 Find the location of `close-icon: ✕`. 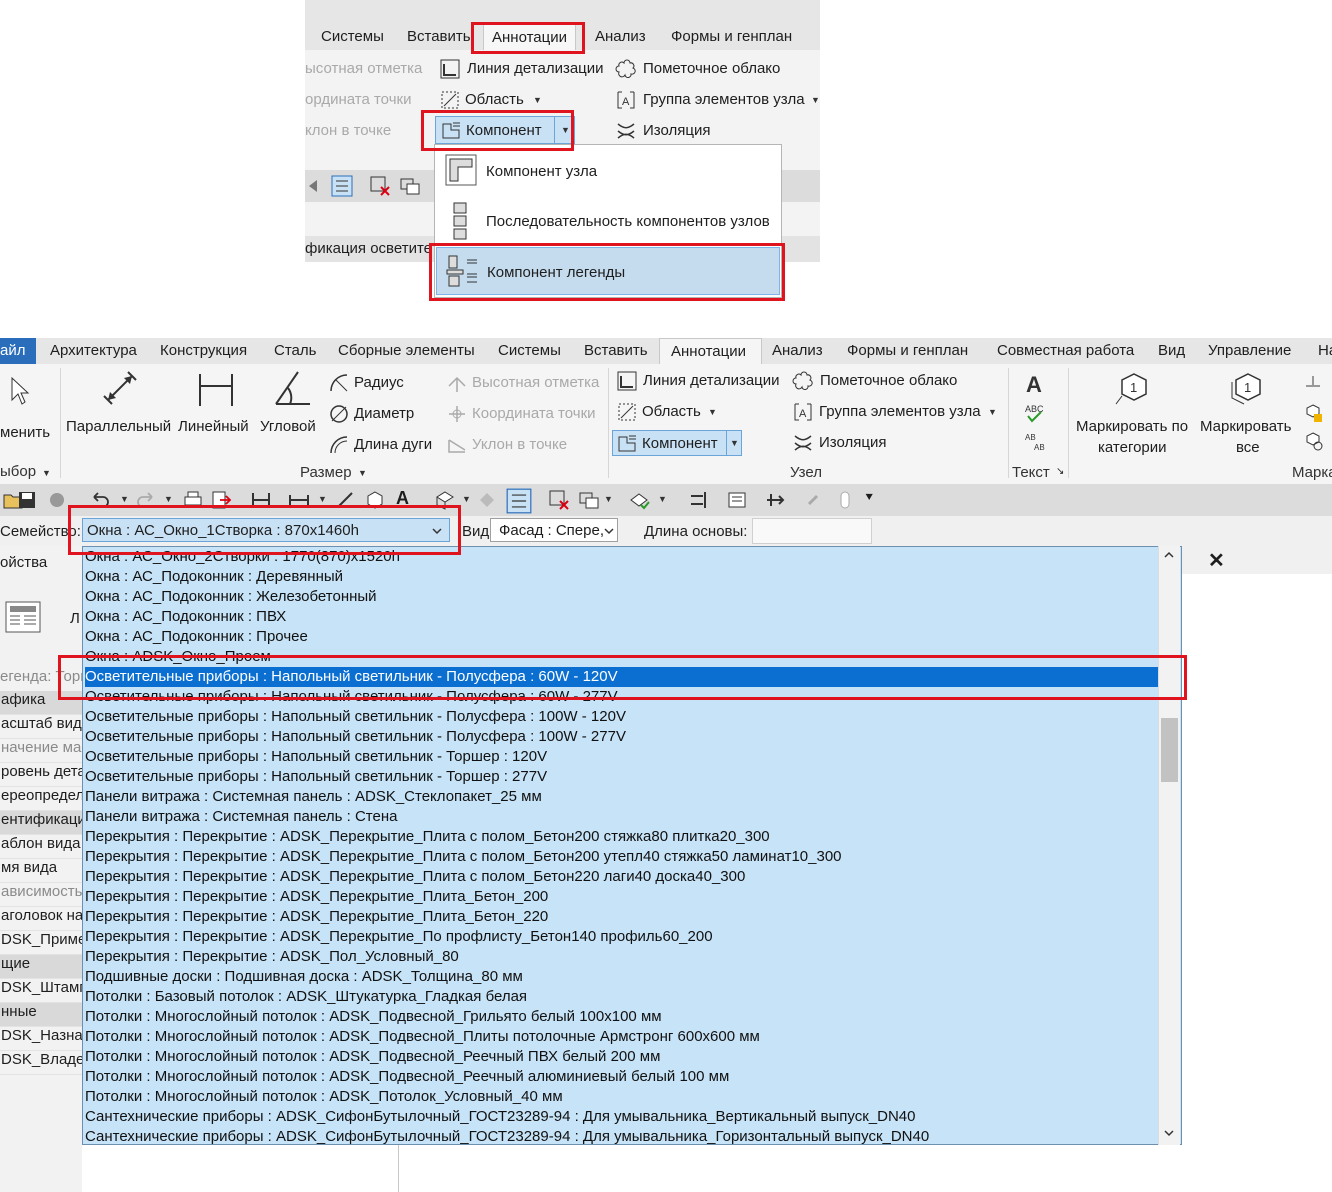

close-icon: ✕ is located at coordinates (1216, 560).